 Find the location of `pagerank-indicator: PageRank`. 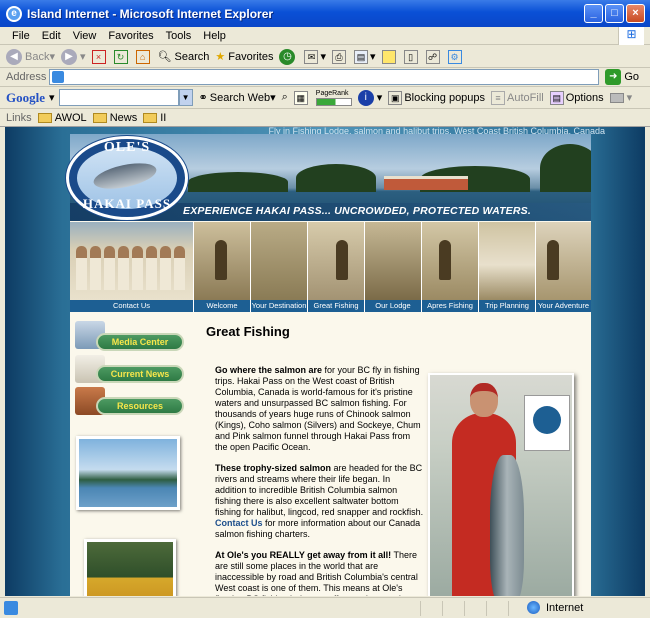

pagerank-indicator: PageRank is located at coordinates (333, 97).